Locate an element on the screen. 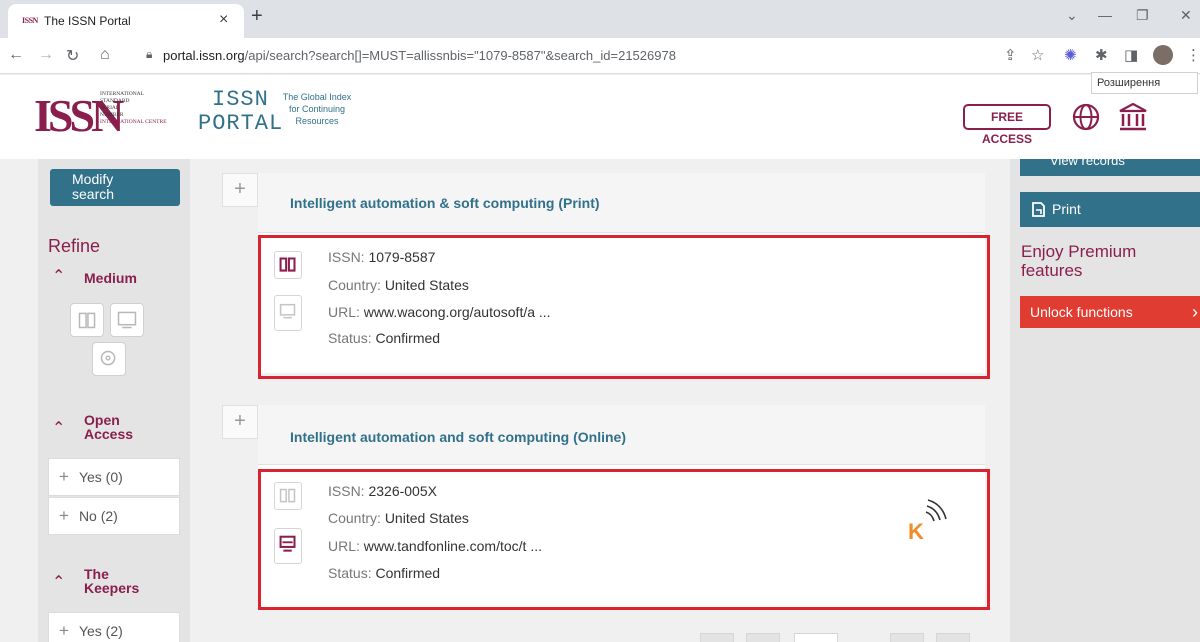 The height and width of the screenshot is (642, 1200). issn-sub-line: NUMBER is located at coordinates (112, 115).